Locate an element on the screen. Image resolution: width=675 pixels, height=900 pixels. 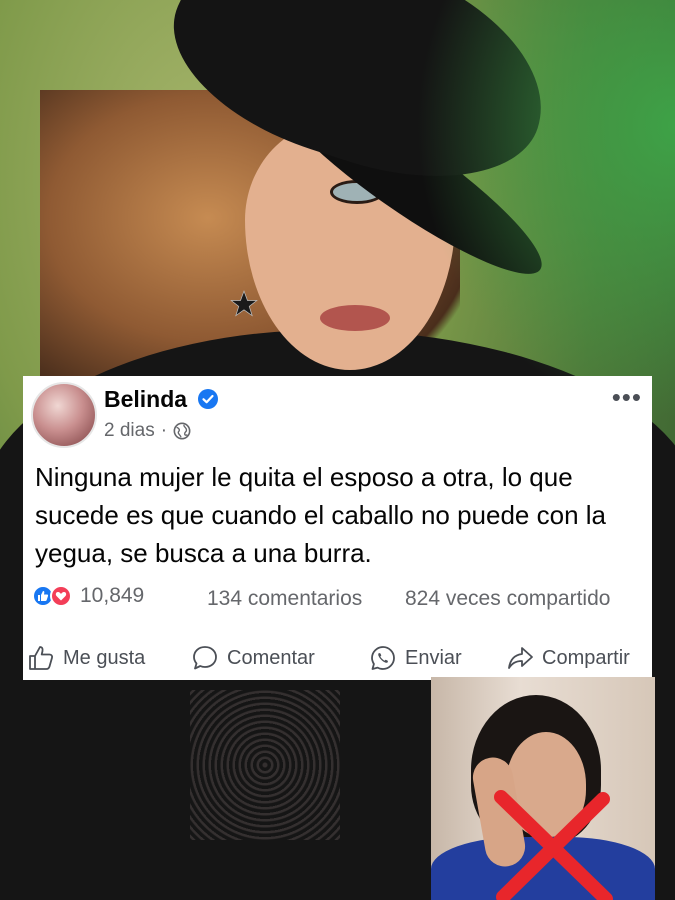
love-icon is located at coordinates (61, 596).